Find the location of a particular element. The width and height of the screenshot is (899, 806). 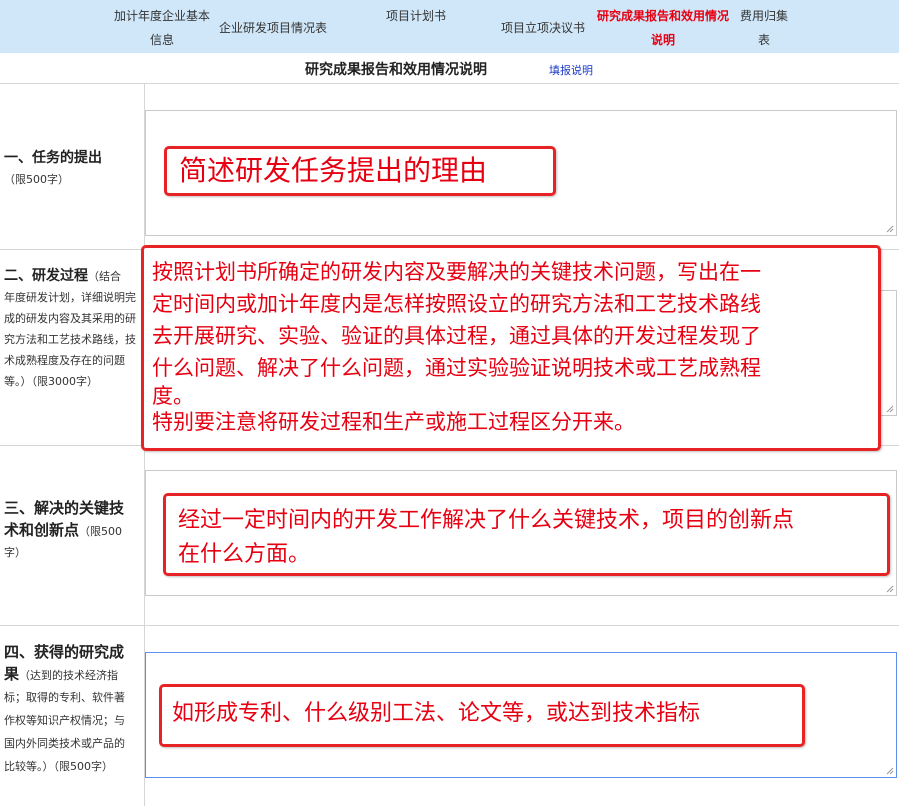

label-limit-line: 作权等知识产权情况；与 is located at coordinates (64, 720).